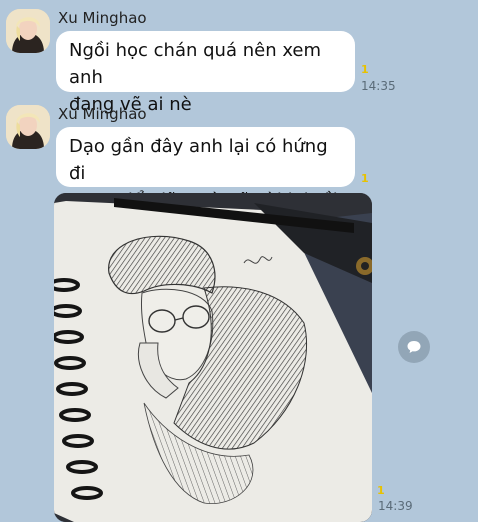 The width and height of the screenshot is (478, 522). Describe the element at coordinates (378, 86) in the screenshot. I see `timestamp: 14:35` at that location.